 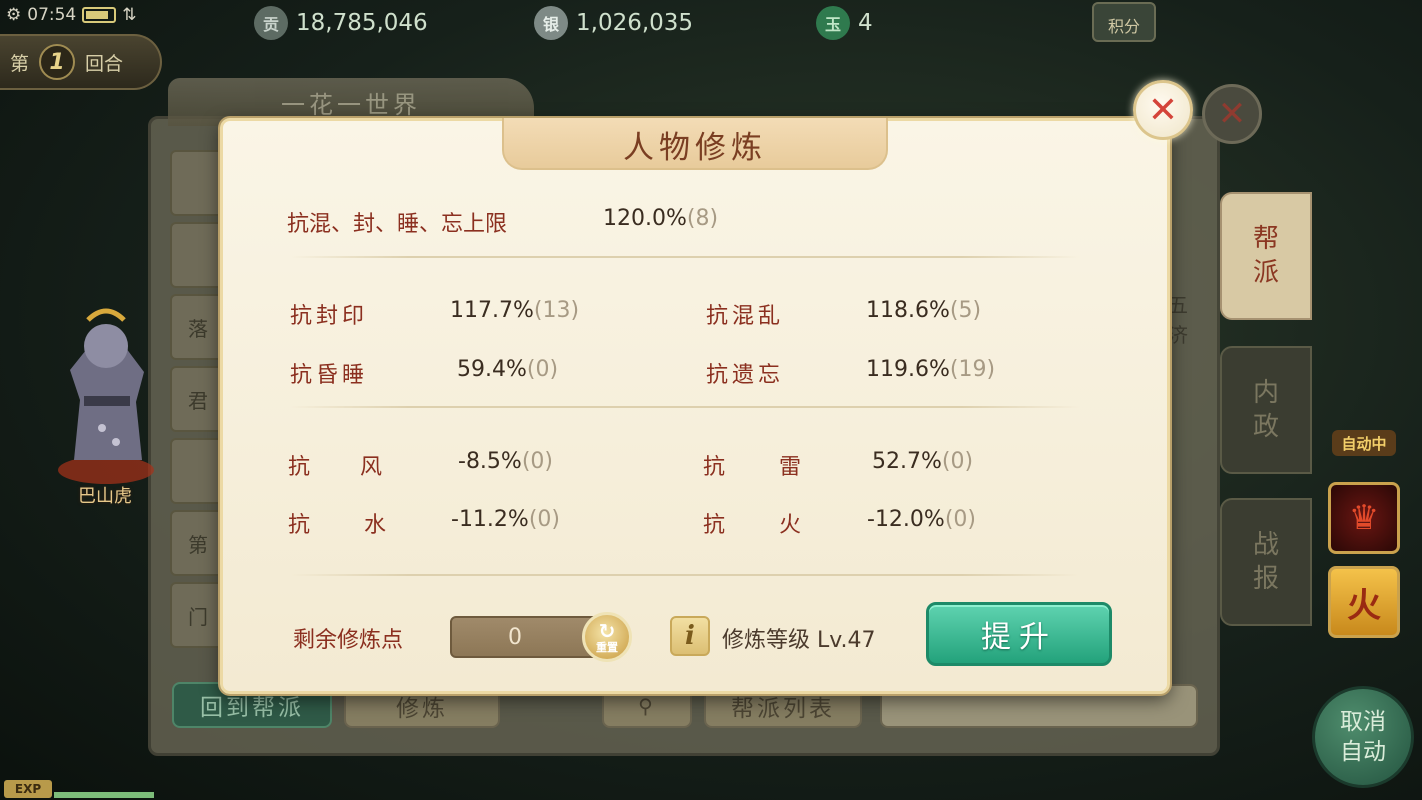 I want to click on tab-battle-report: 战 报, so click(x=1266, y=562).